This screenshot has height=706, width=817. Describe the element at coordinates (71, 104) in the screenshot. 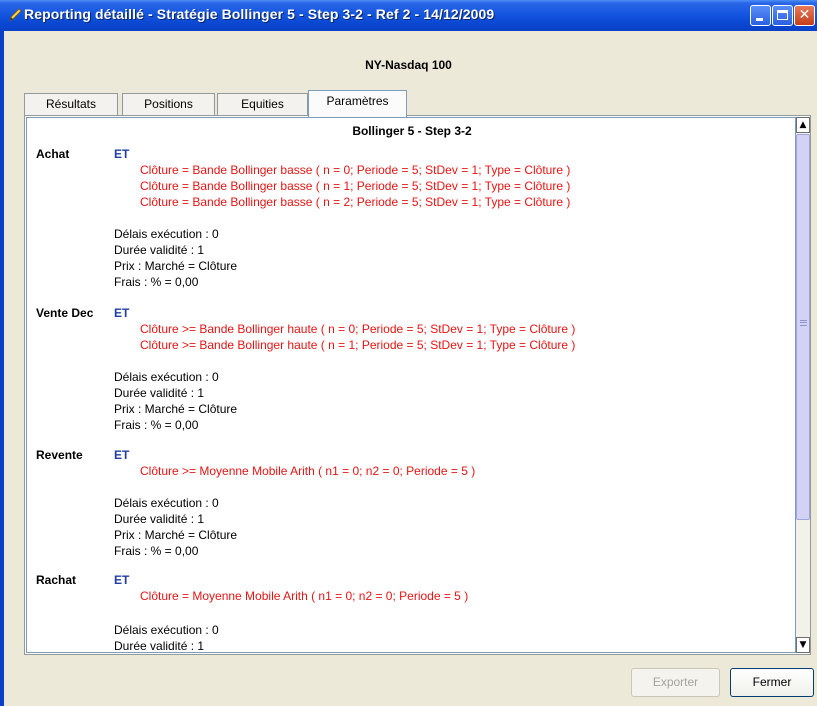

I see `tab-resultats: Résultats` at that location.